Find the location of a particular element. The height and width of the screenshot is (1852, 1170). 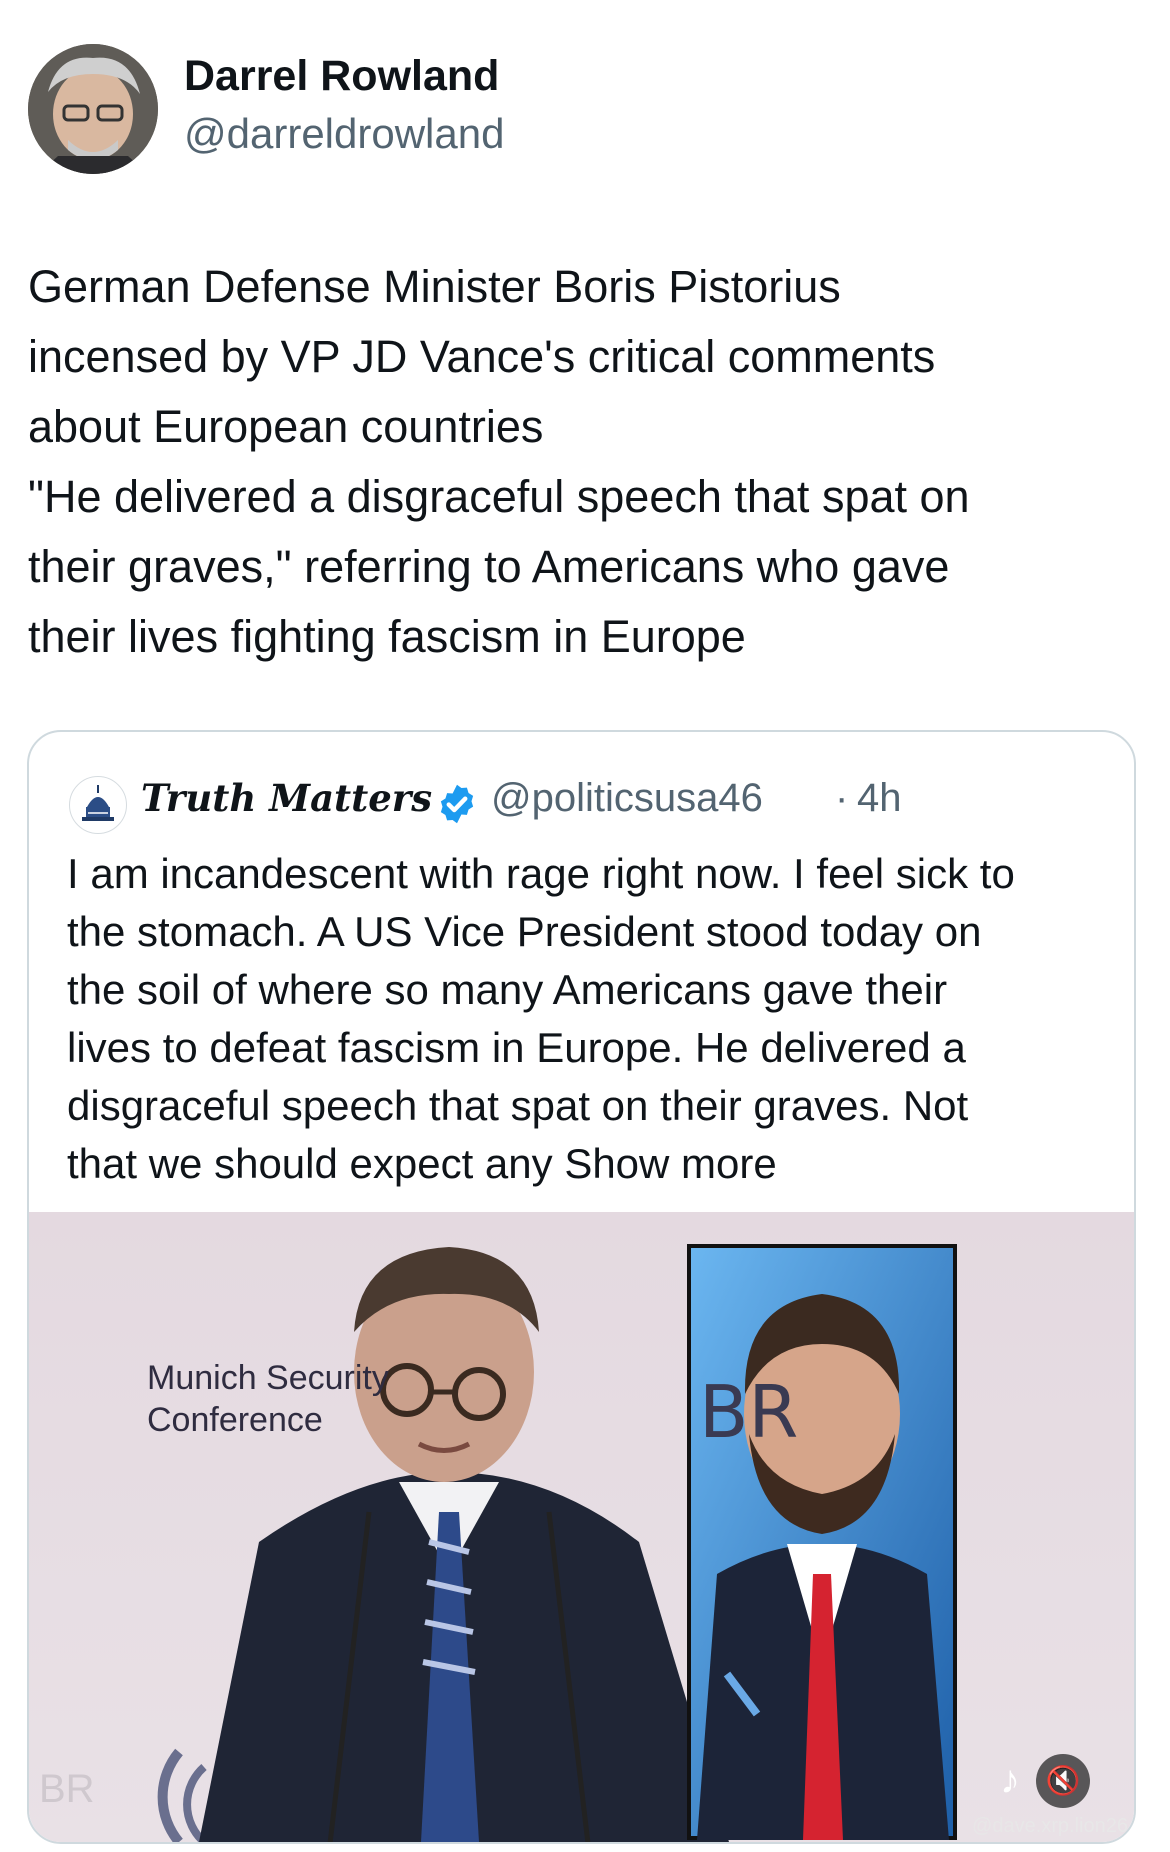

quoted-avatar is located at coordinates (98, 805).